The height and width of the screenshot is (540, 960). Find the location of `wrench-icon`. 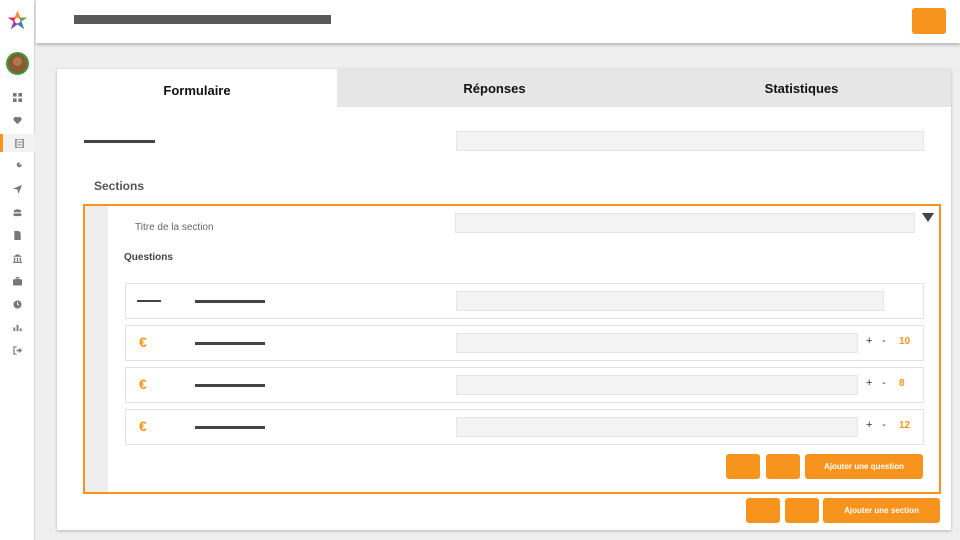

wrench-icon is located at coordinates (17, 165).